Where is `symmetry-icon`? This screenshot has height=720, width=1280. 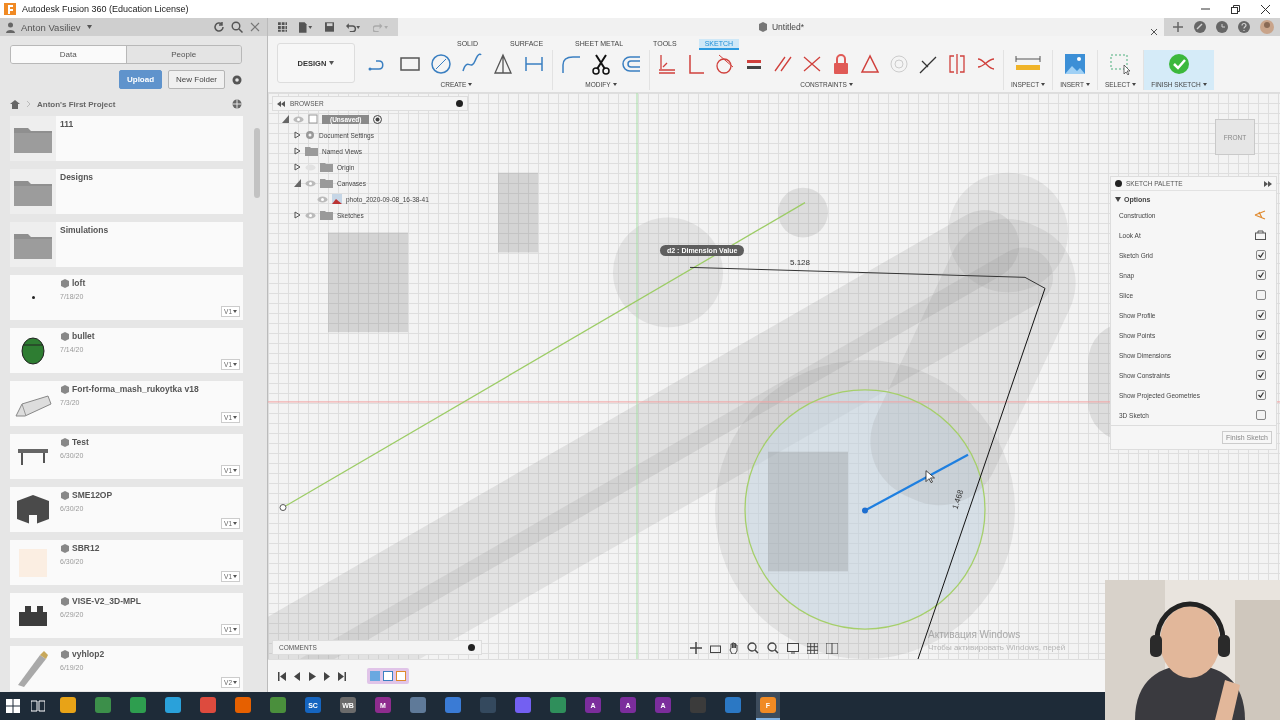 symmetry-icon is located at coordinates (957, 64).